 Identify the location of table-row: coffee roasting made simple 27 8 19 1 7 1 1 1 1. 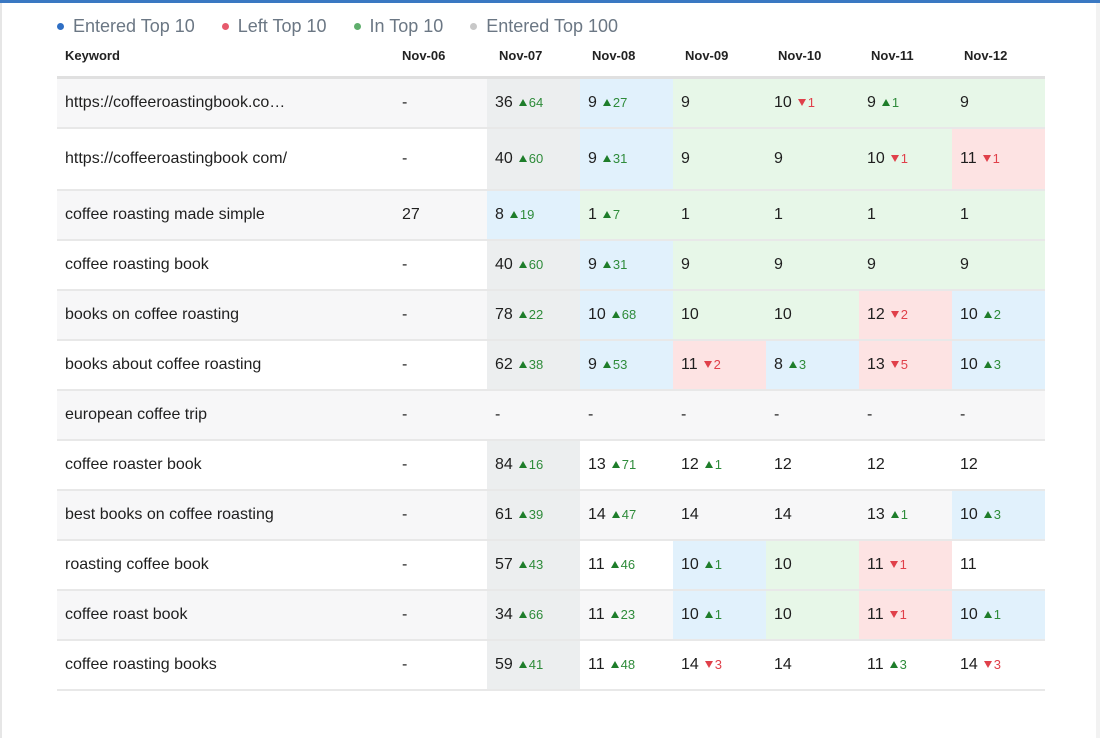
(551, 214).